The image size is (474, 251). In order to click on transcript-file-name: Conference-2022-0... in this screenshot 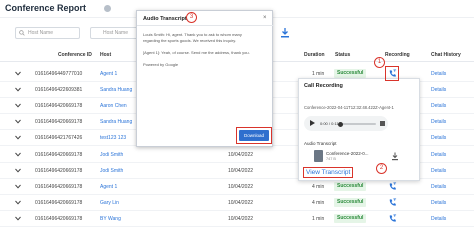, I will do `click(347, 153)`.